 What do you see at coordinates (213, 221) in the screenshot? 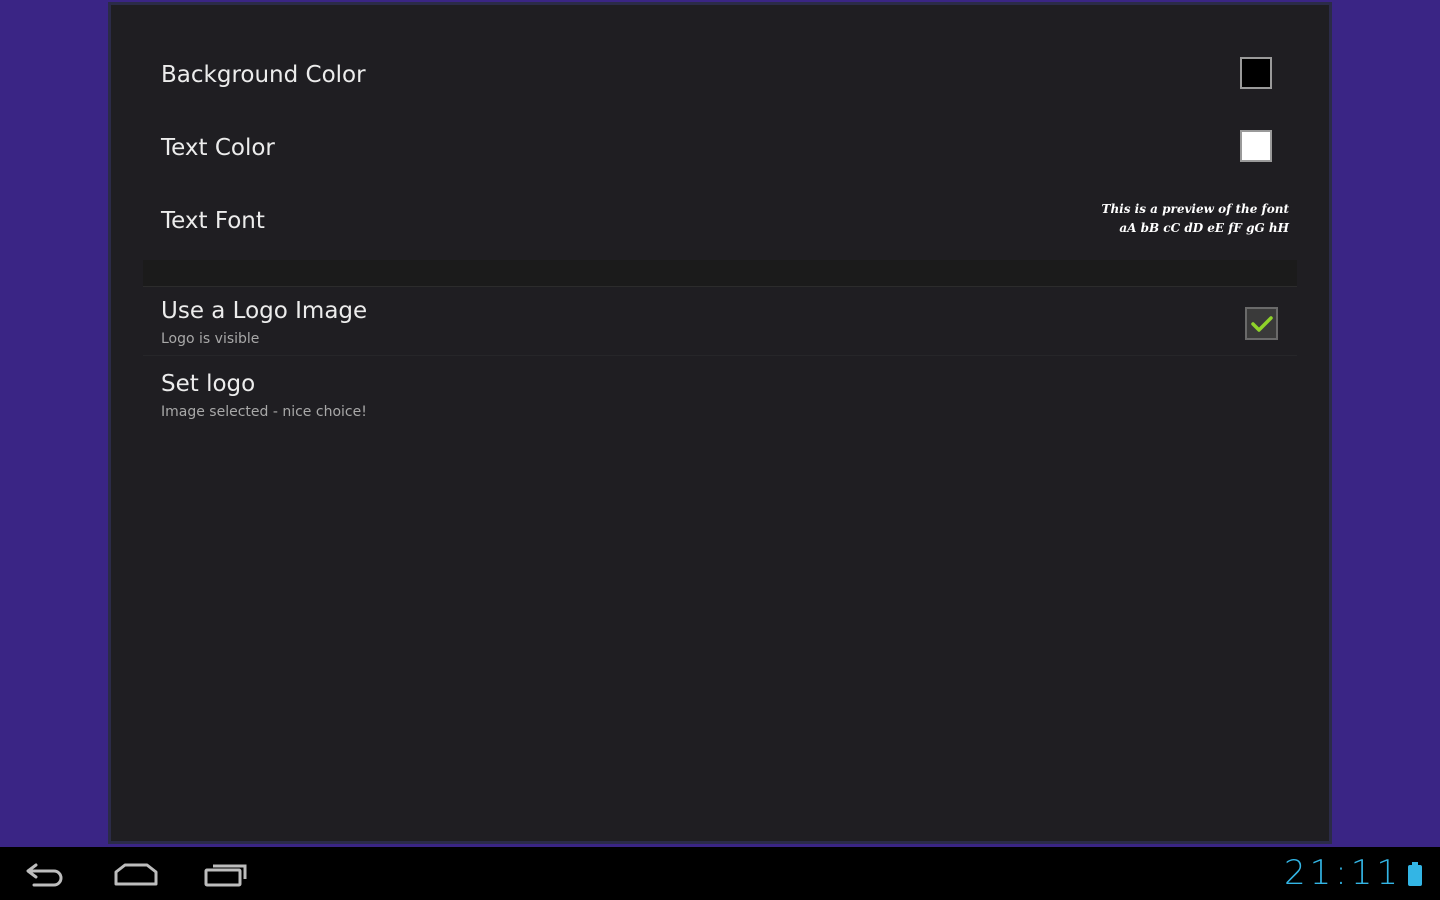
I see `pref-text-font-title: Text Font` at bounding box center [213, 221].